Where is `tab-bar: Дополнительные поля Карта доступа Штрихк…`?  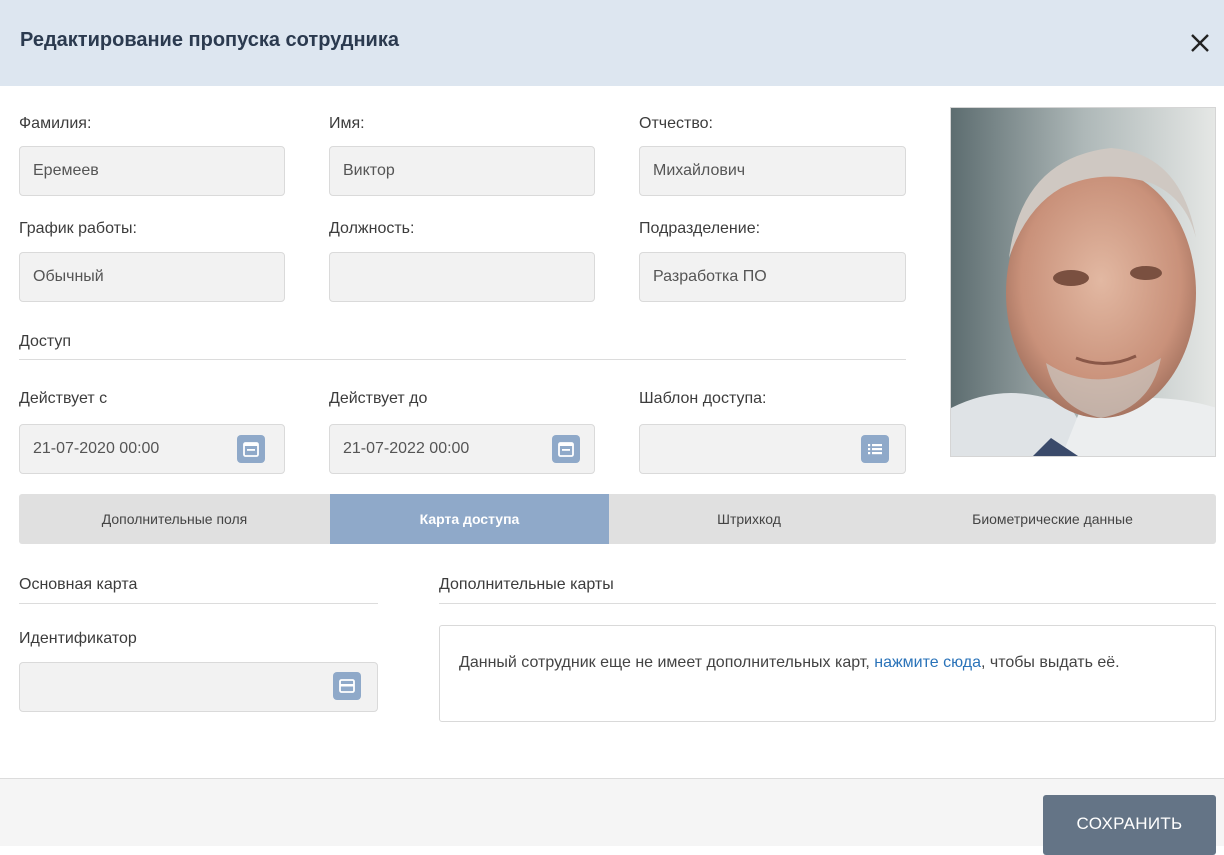 tab-bar: Дополнительные поля Карта доступа Штрихк… is located at coordinates (617, 519).